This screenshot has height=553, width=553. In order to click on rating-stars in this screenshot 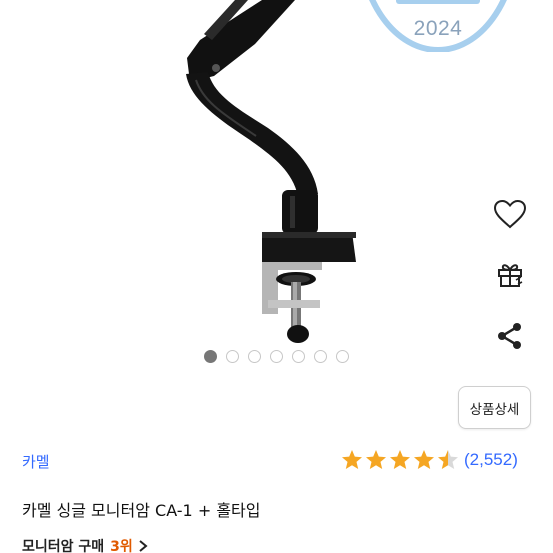, I will do `click(399, 460)`.